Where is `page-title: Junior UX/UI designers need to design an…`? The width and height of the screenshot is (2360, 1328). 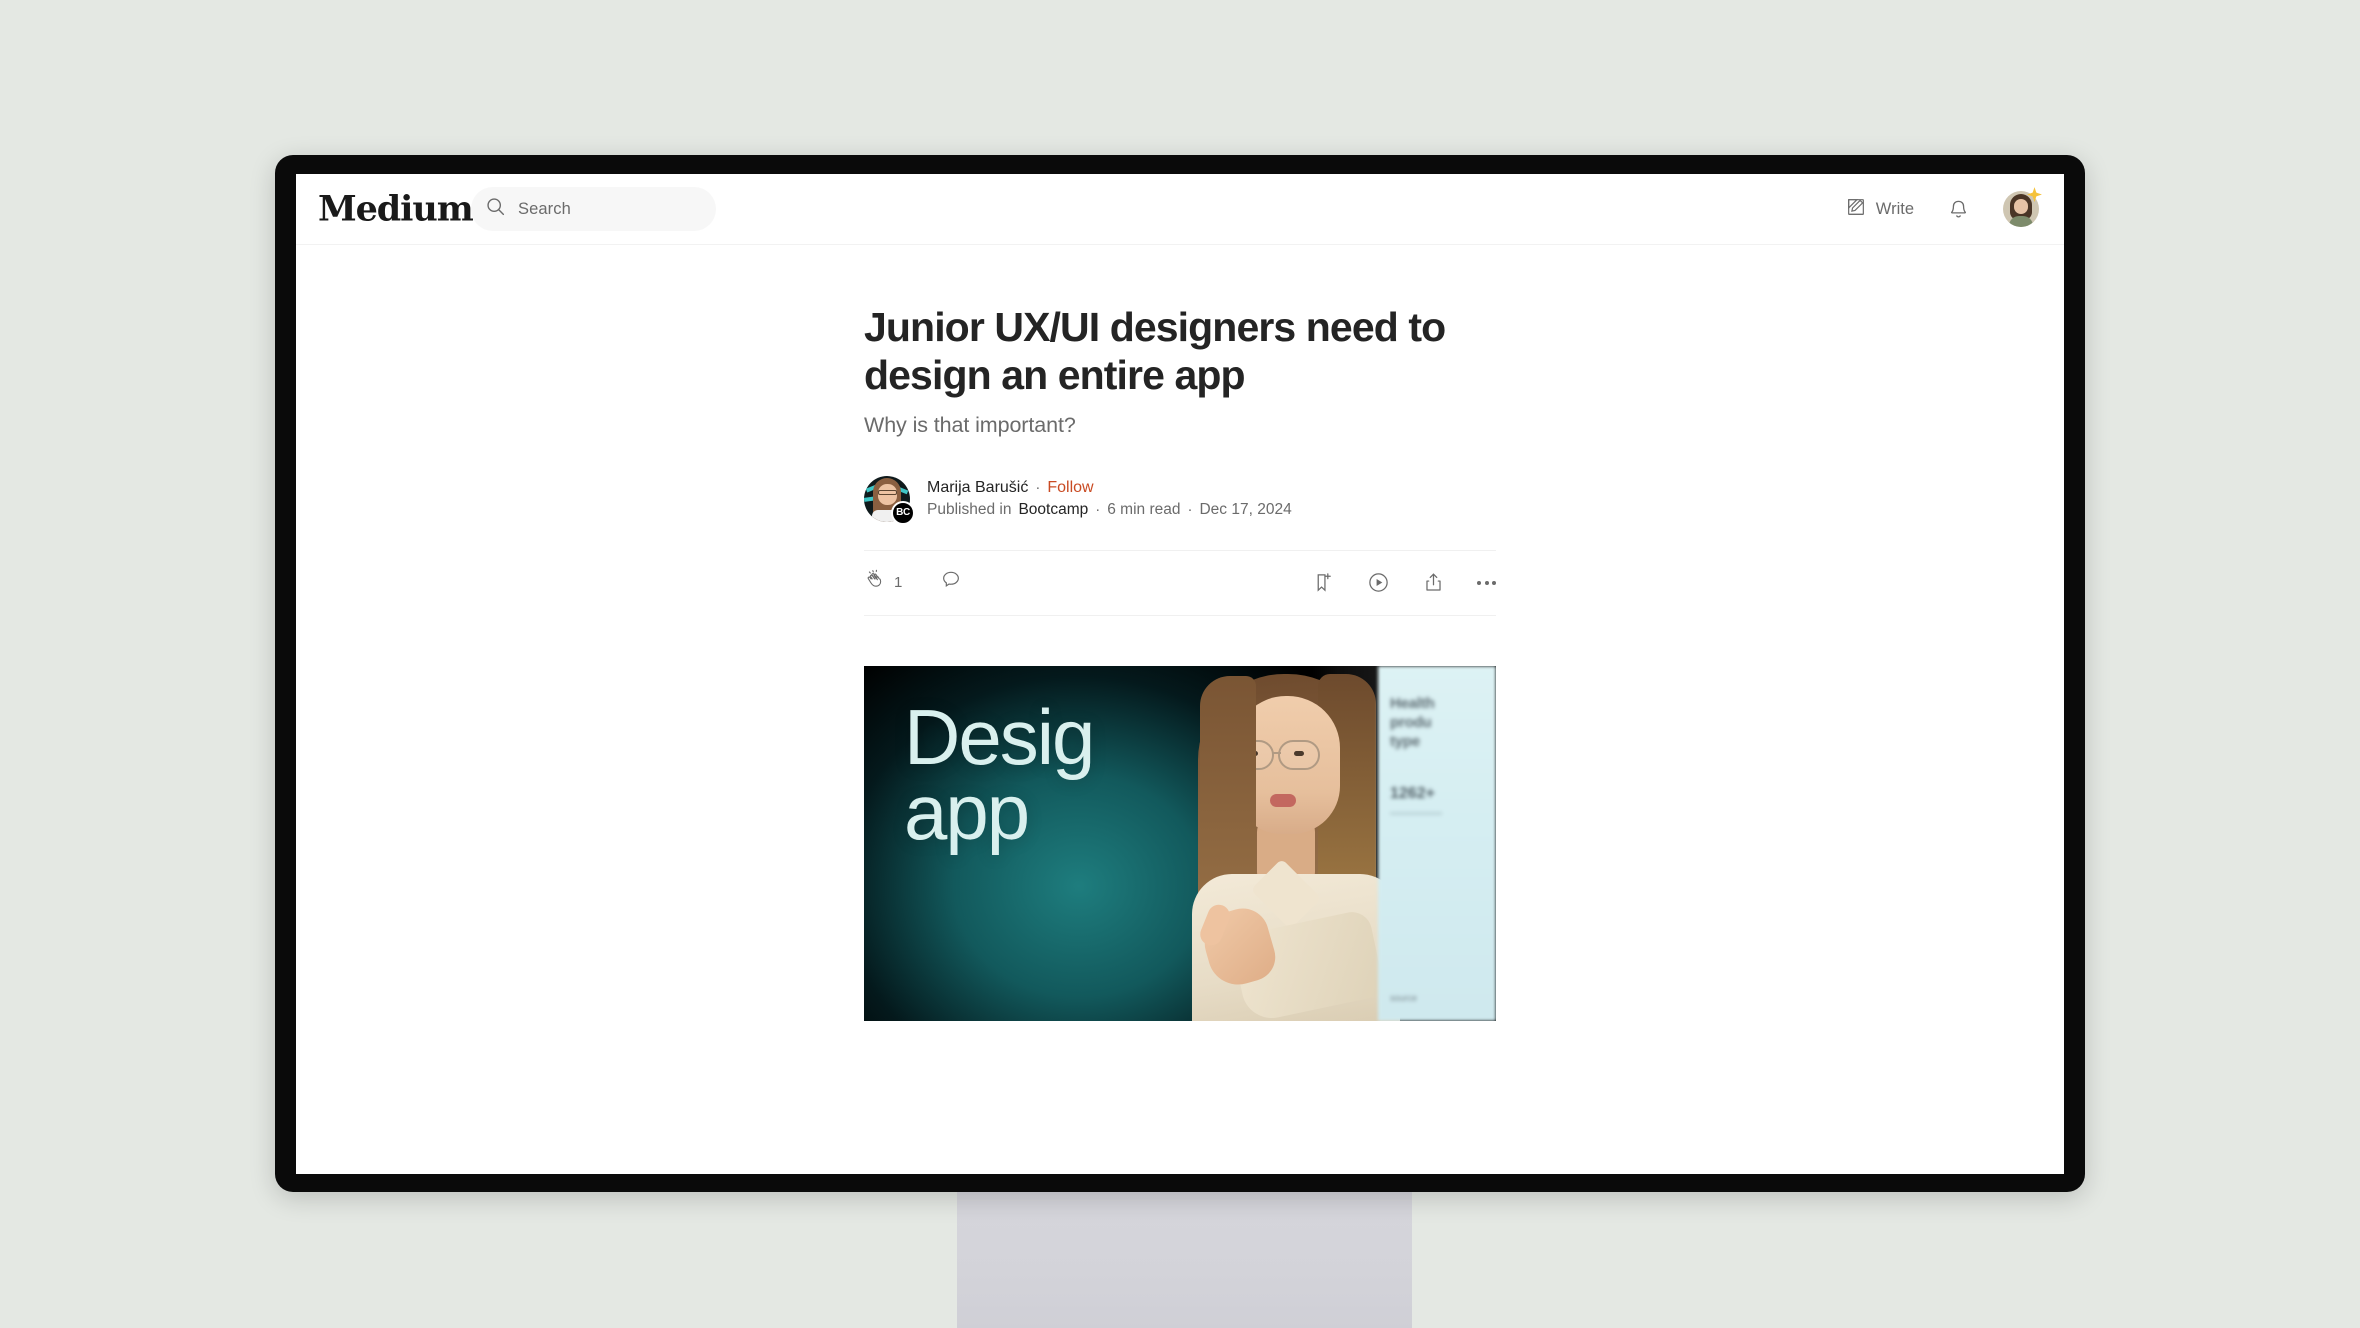
page-title: Junior UX/UI designers need to design an… is located at coordinates (1155, 351).